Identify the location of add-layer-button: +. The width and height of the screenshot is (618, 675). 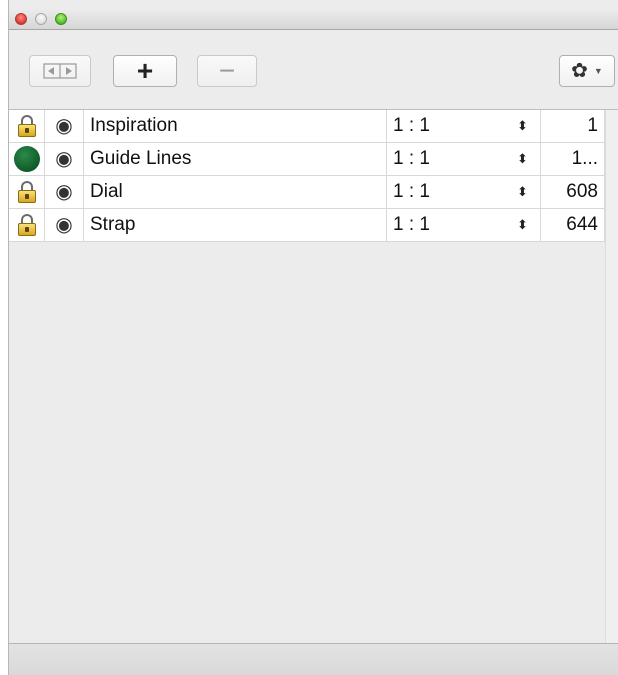
(145, 71).